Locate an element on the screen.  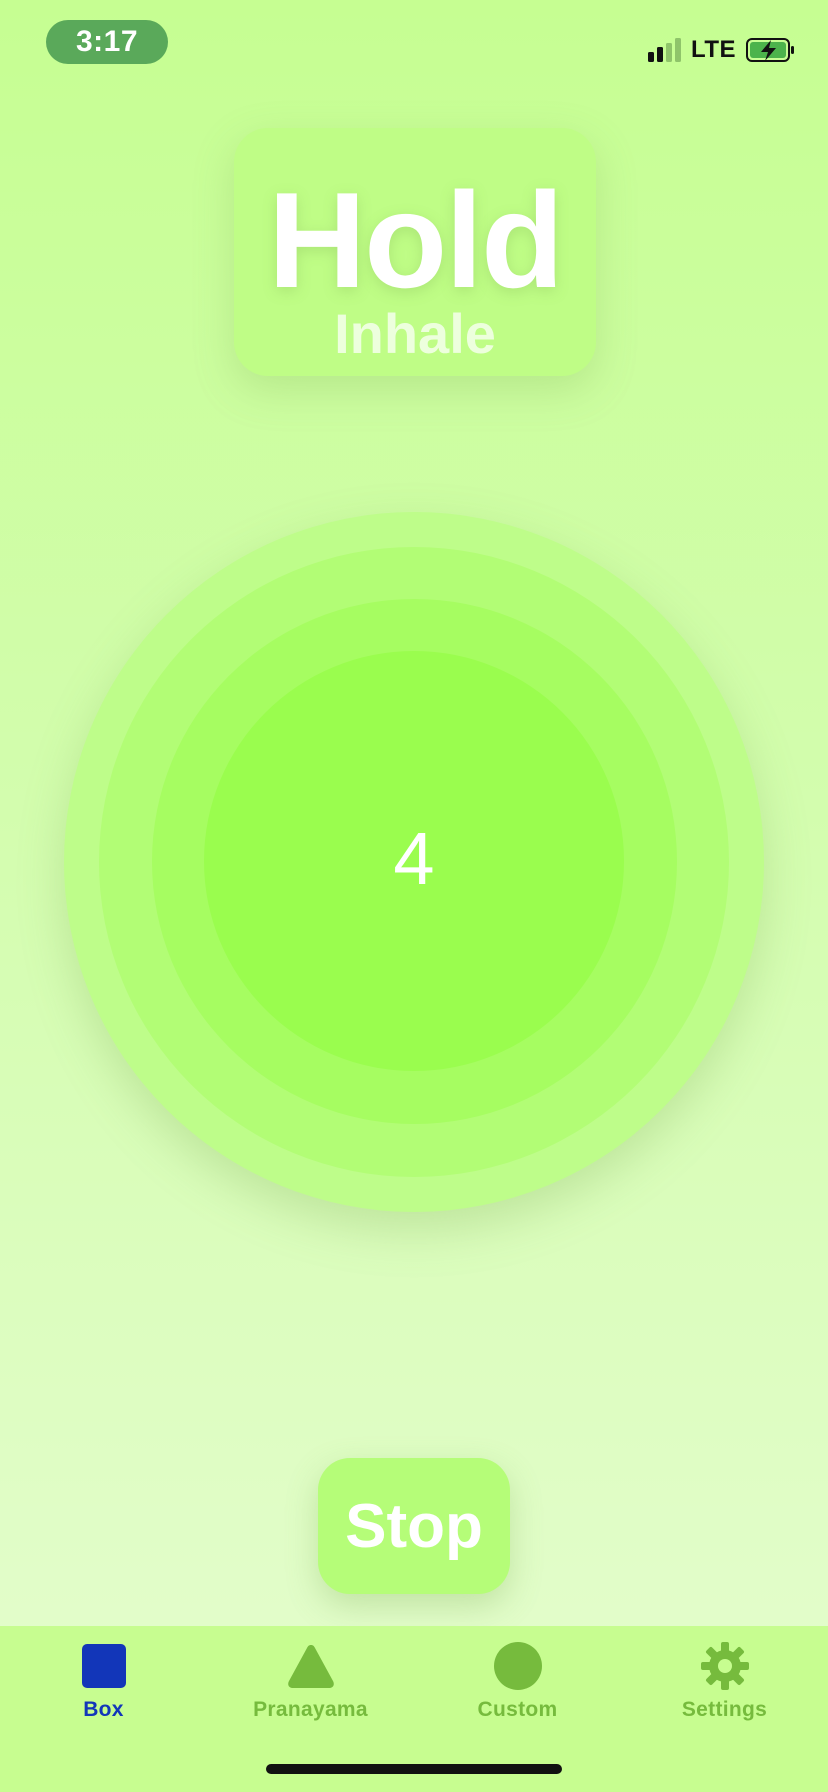
network-type: LTE is located at coordinates (713, 49).